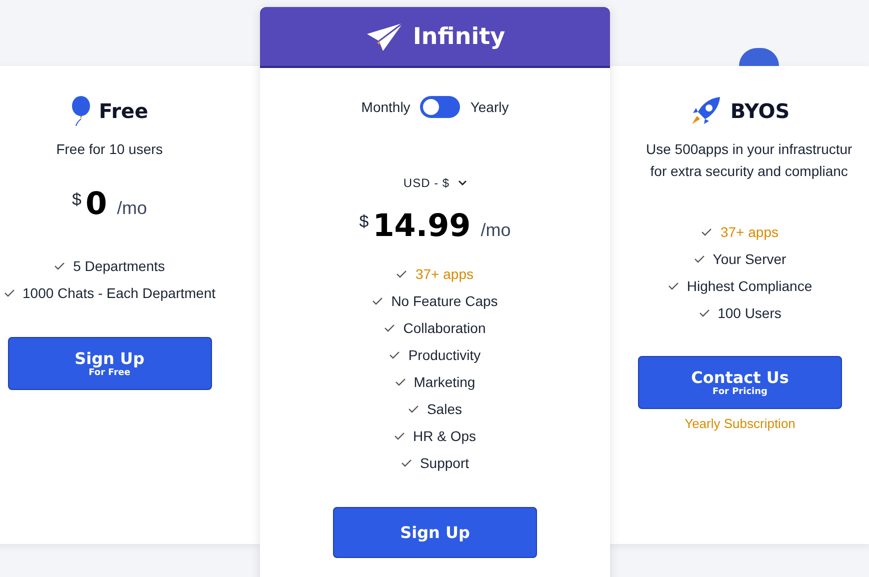 This screenshot has width=869, height=577. Describe the element at coordinates (459, 37) in the screenshot. I see `plan-title: Infinity` at that location.